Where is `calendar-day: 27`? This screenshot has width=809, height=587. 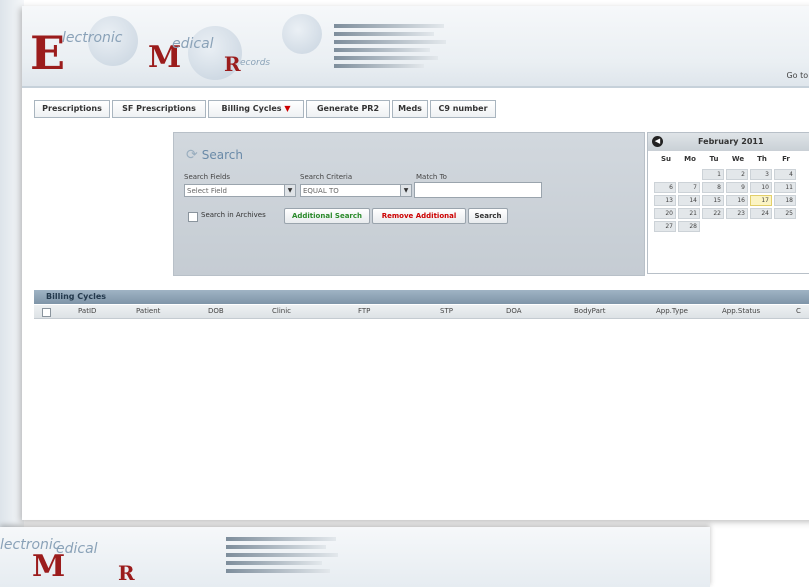
calendar-day: 27 is located at coordinates (665, 226).